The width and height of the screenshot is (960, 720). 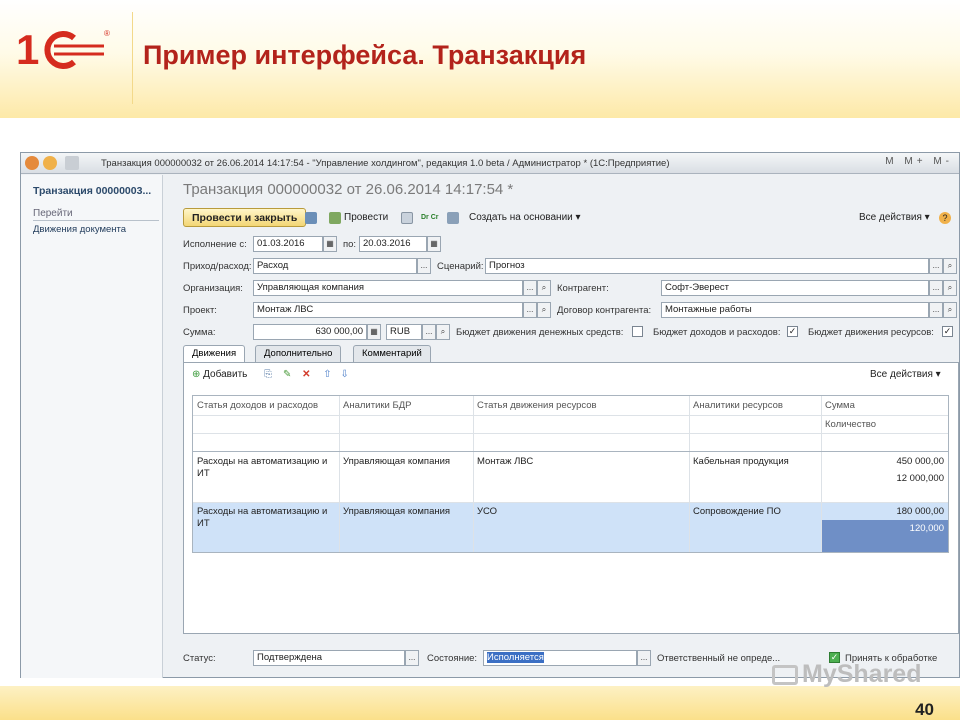 I want to click on income-budget-checkbox: ✓, so click(x=792, y=331).